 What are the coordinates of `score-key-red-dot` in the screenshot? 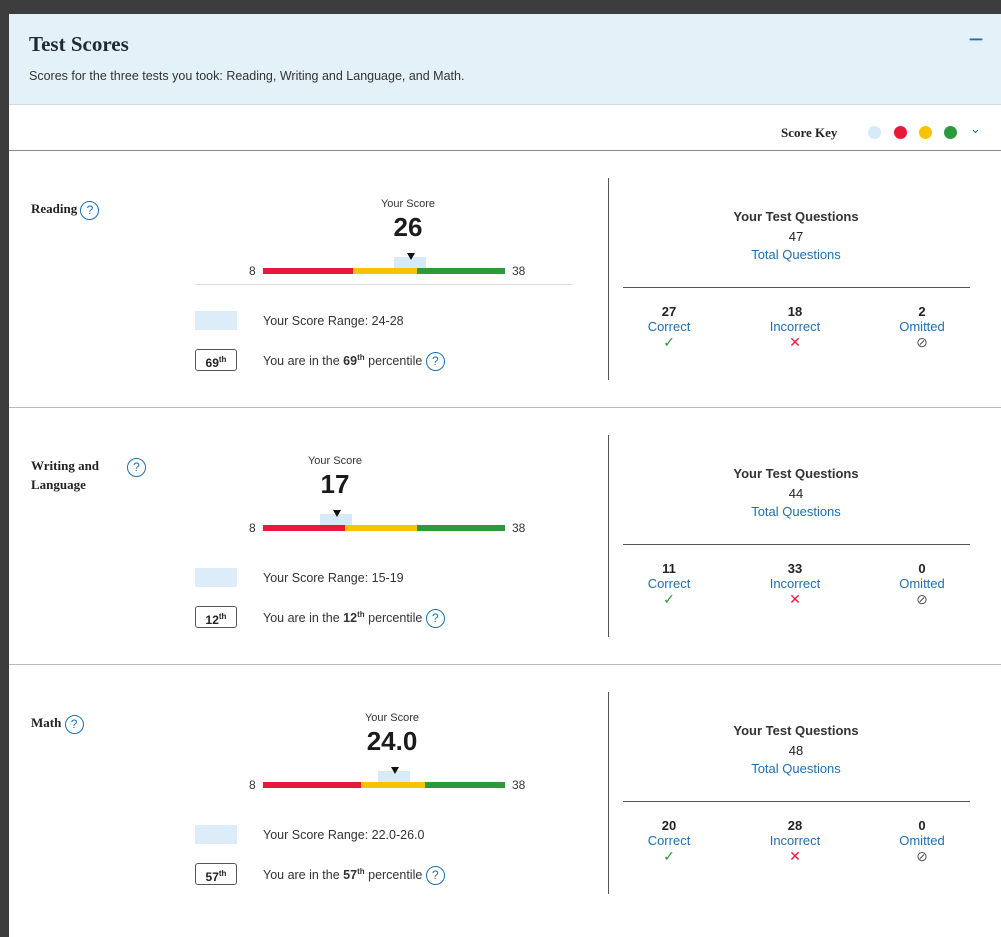 It's located at (900, 132).